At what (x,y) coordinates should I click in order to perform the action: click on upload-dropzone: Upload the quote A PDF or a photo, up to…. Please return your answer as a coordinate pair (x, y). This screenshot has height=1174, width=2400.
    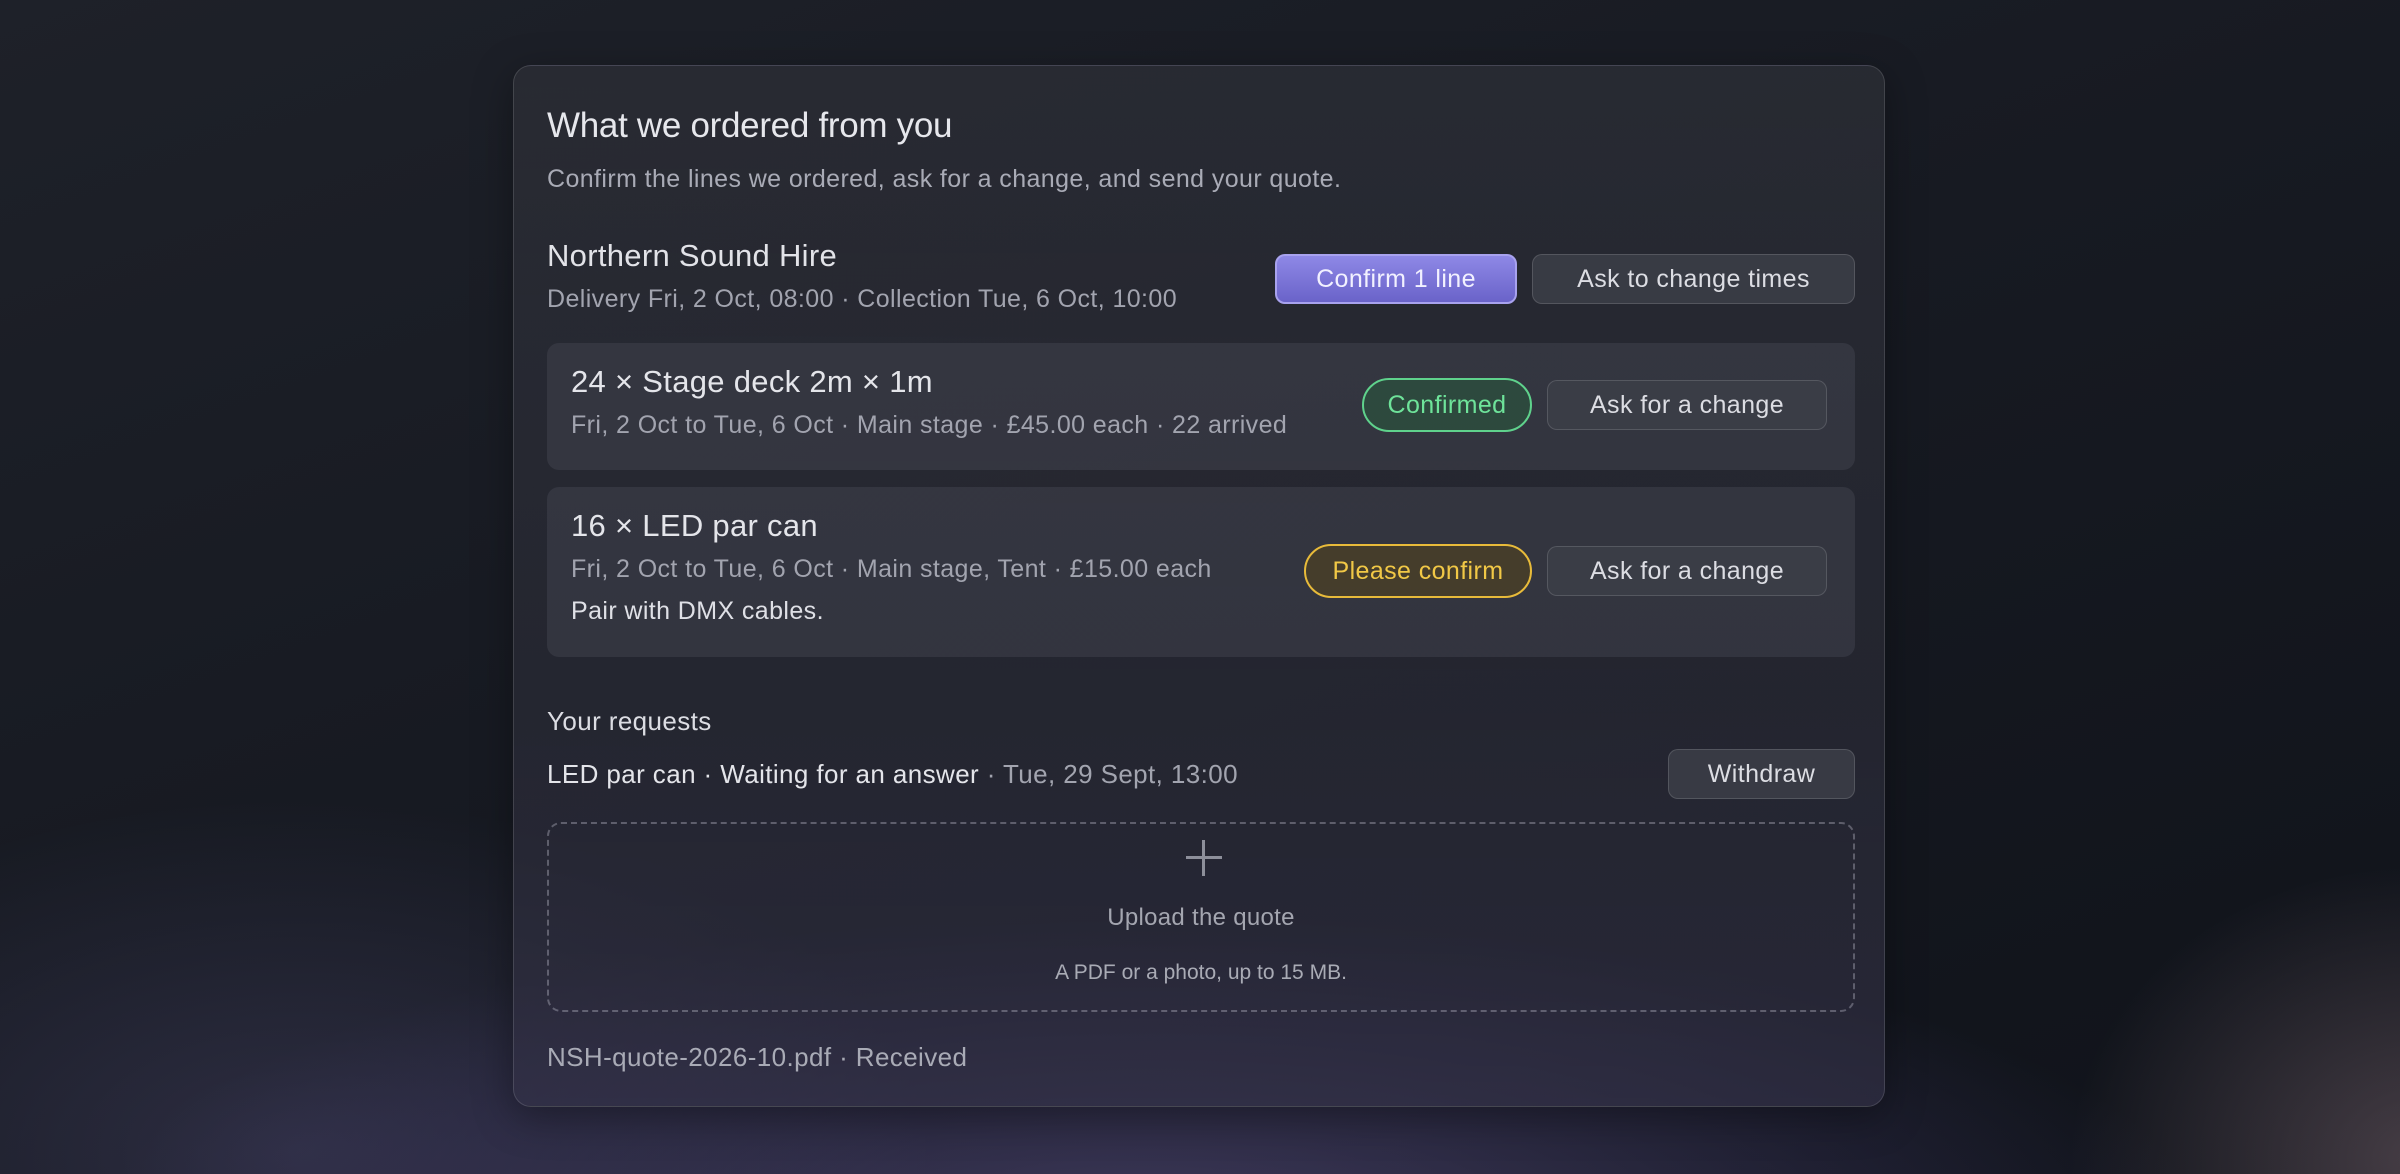
    Looking at the image, I should click on (1201, 917).